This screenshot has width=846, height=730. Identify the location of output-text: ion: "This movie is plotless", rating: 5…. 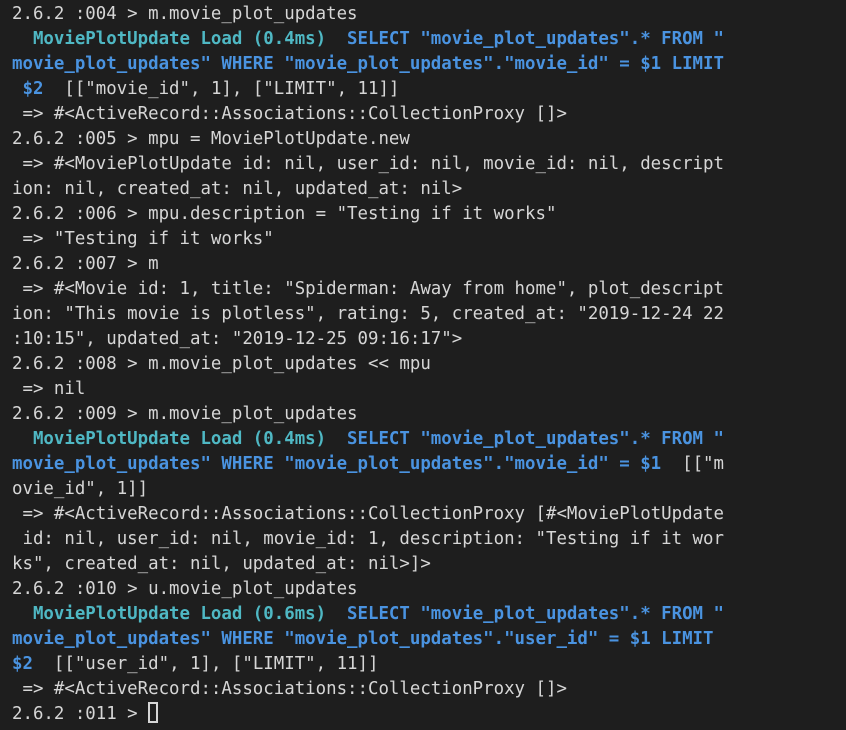
(368, 314).